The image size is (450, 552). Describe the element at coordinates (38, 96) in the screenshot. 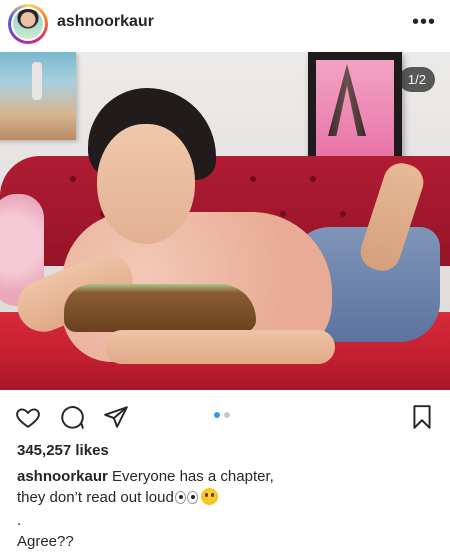

I see `wall-painting-left` at that location.